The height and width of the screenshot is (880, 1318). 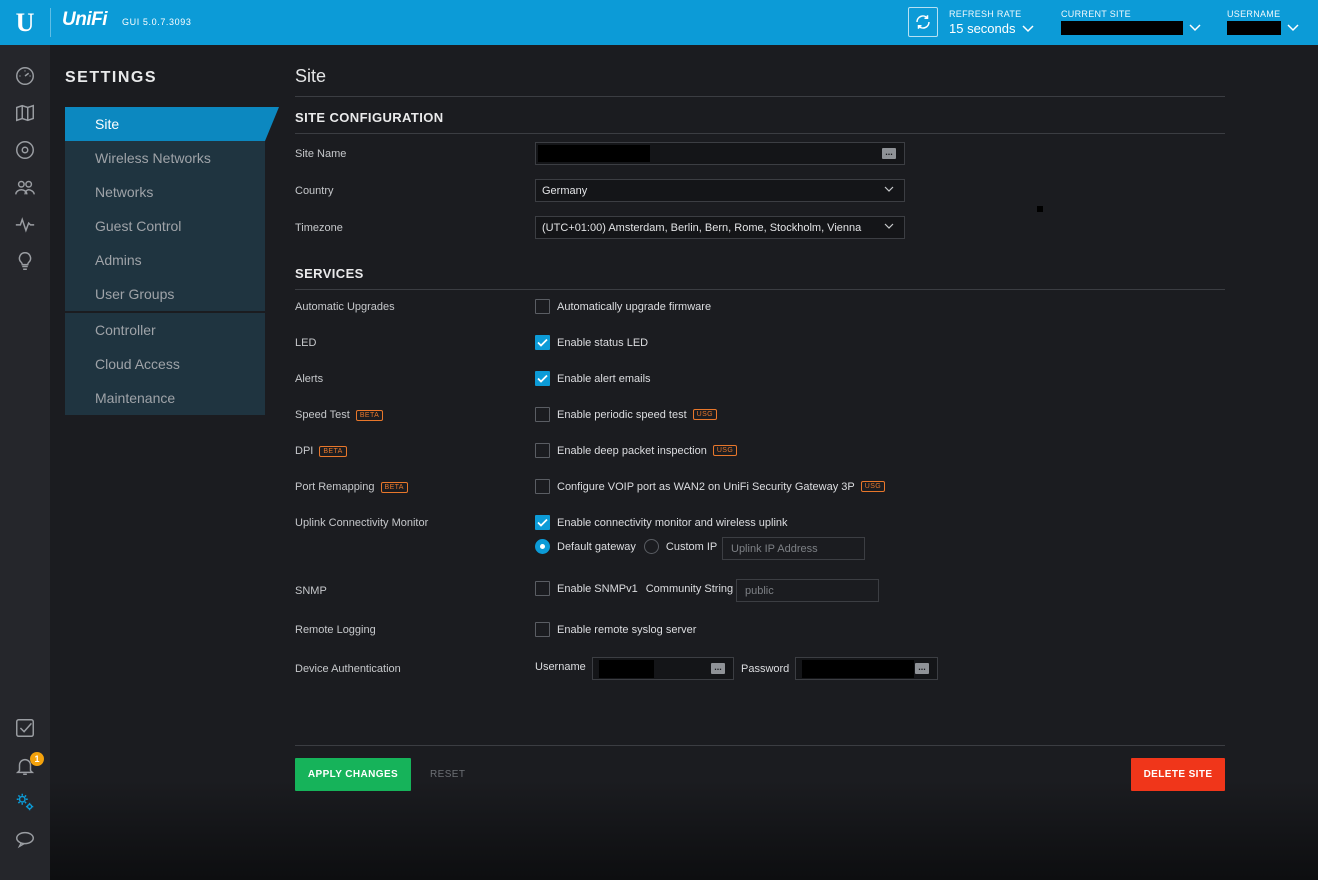 What do you see at coordinates (634, 306) in the screenshot?
I see `auto-upgrade-text: Automatically upgrade firmware` at bounding box center [634, 306].